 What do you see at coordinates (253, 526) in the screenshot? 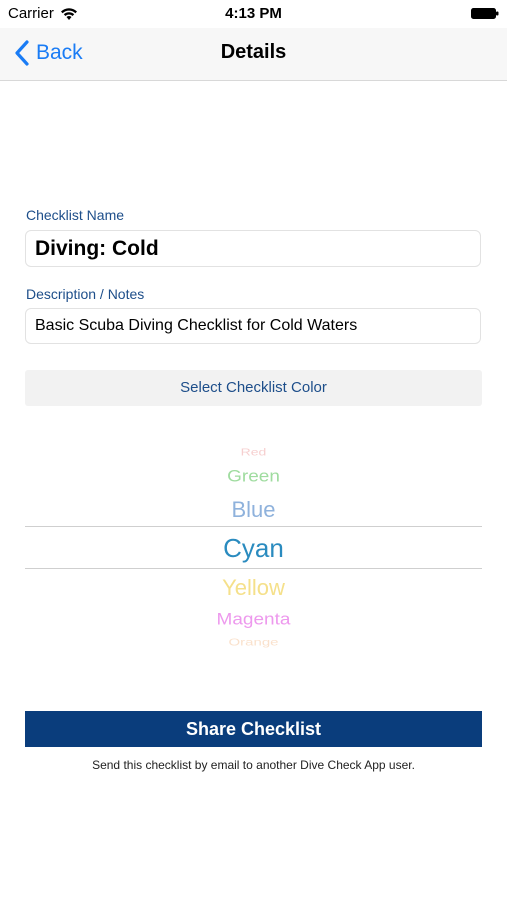
I see `picker-selection-top-line` at bounding box center [253, 526].